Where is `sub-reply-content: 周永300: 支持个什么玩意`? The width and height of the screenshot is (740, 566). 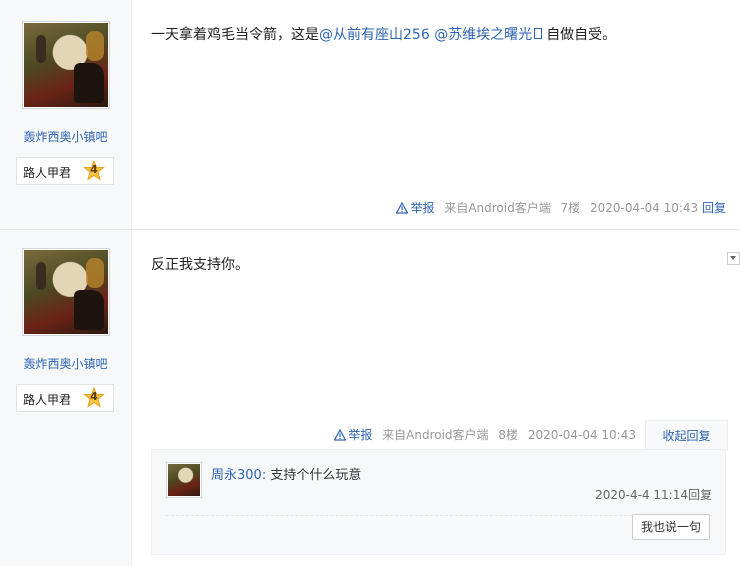 sub-reply-content: 周永300: 支持个什么玩意 is located at coordinates (286, 473).